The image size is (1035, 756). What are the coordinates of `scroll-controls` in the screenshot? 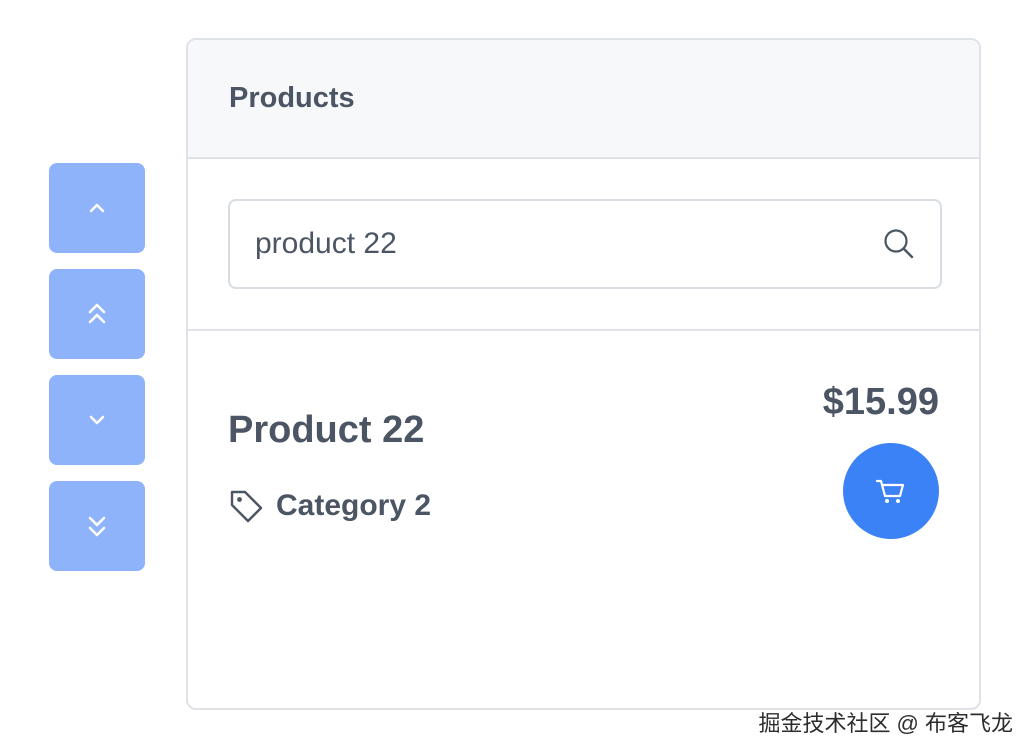 It's located at (97, 375).